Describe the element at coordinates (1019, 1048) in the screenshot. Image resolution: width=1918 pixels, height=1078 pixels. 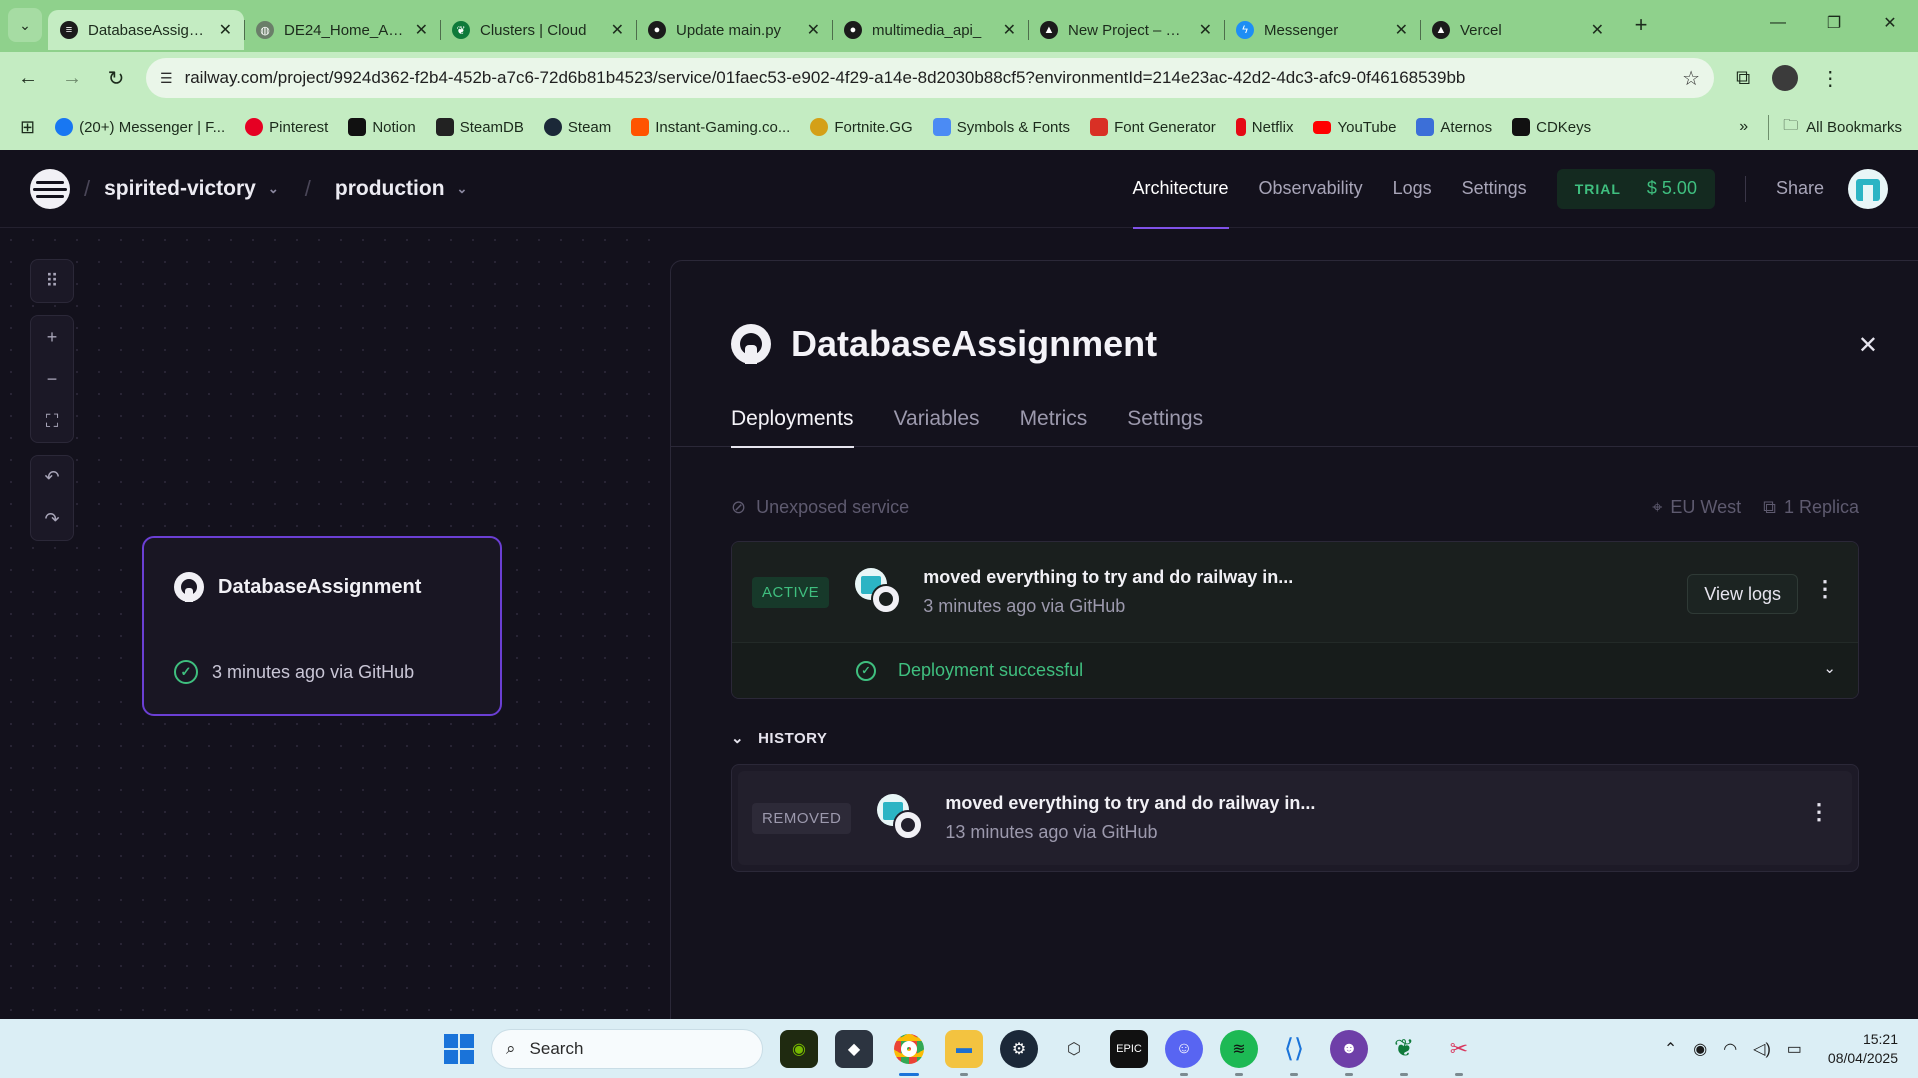
I see `steam-icon: ⚙` at that location.